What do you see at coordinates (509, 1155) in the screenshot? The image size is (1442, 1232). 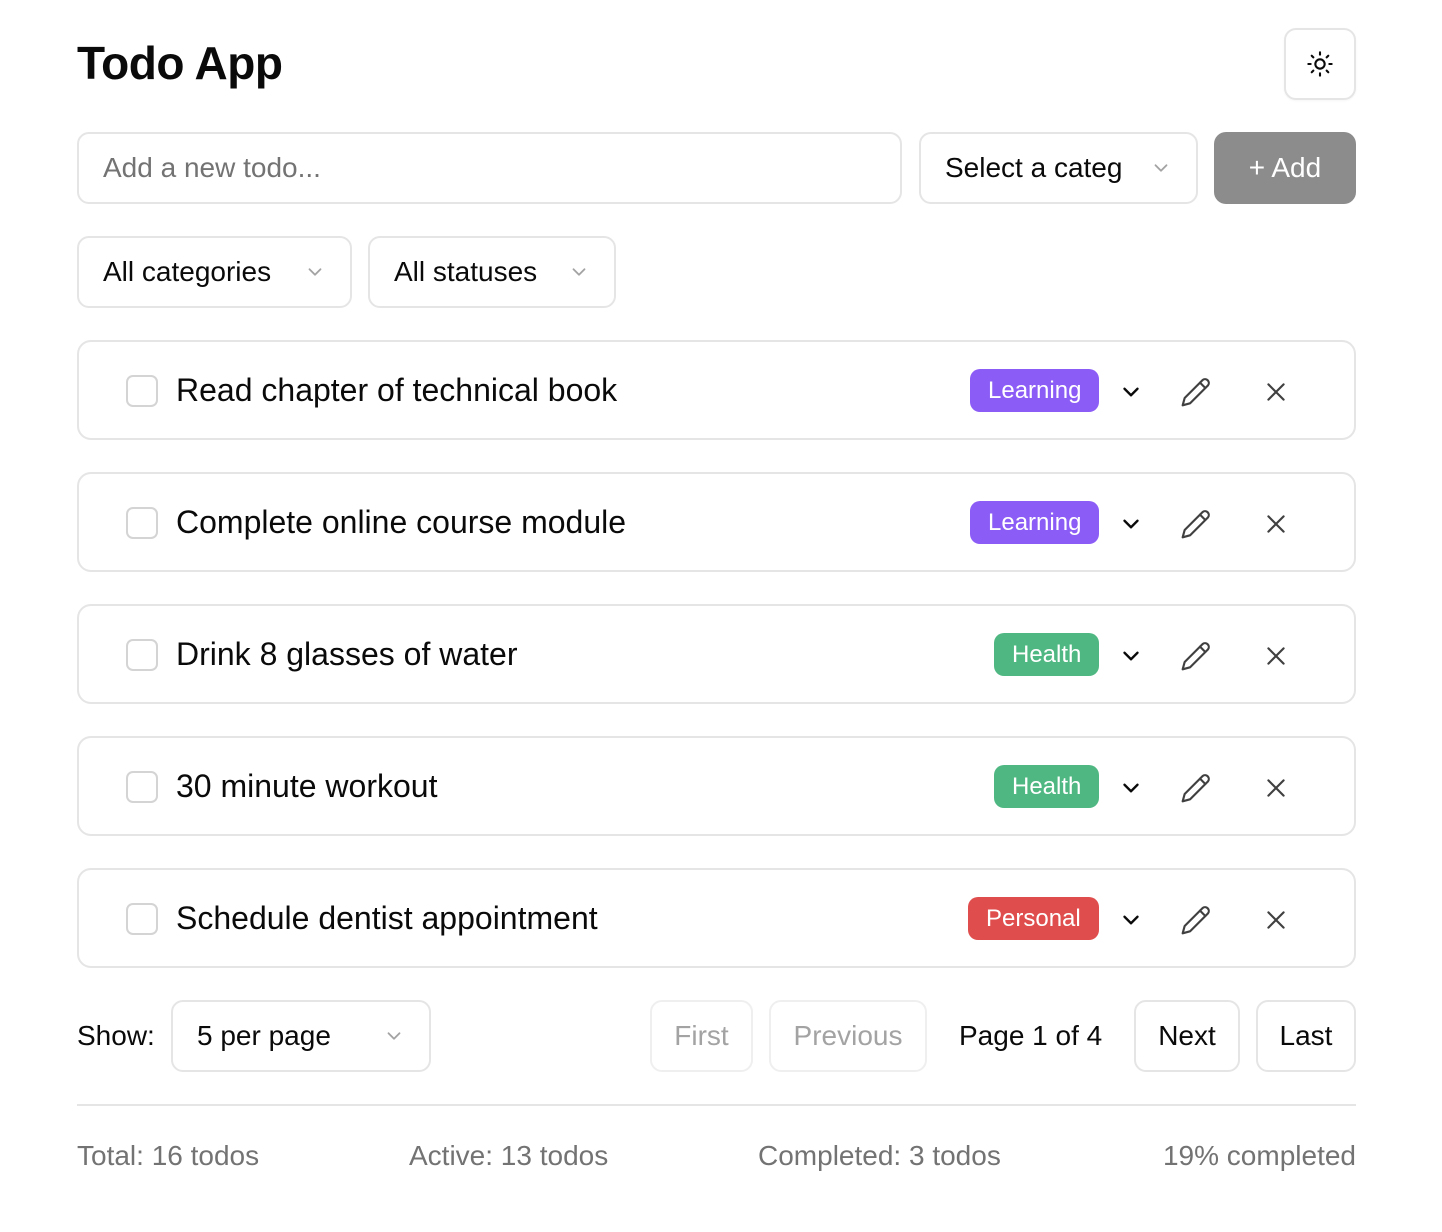 I see `active-count: Active: 13 todos` at bounding box center [509, 1155].